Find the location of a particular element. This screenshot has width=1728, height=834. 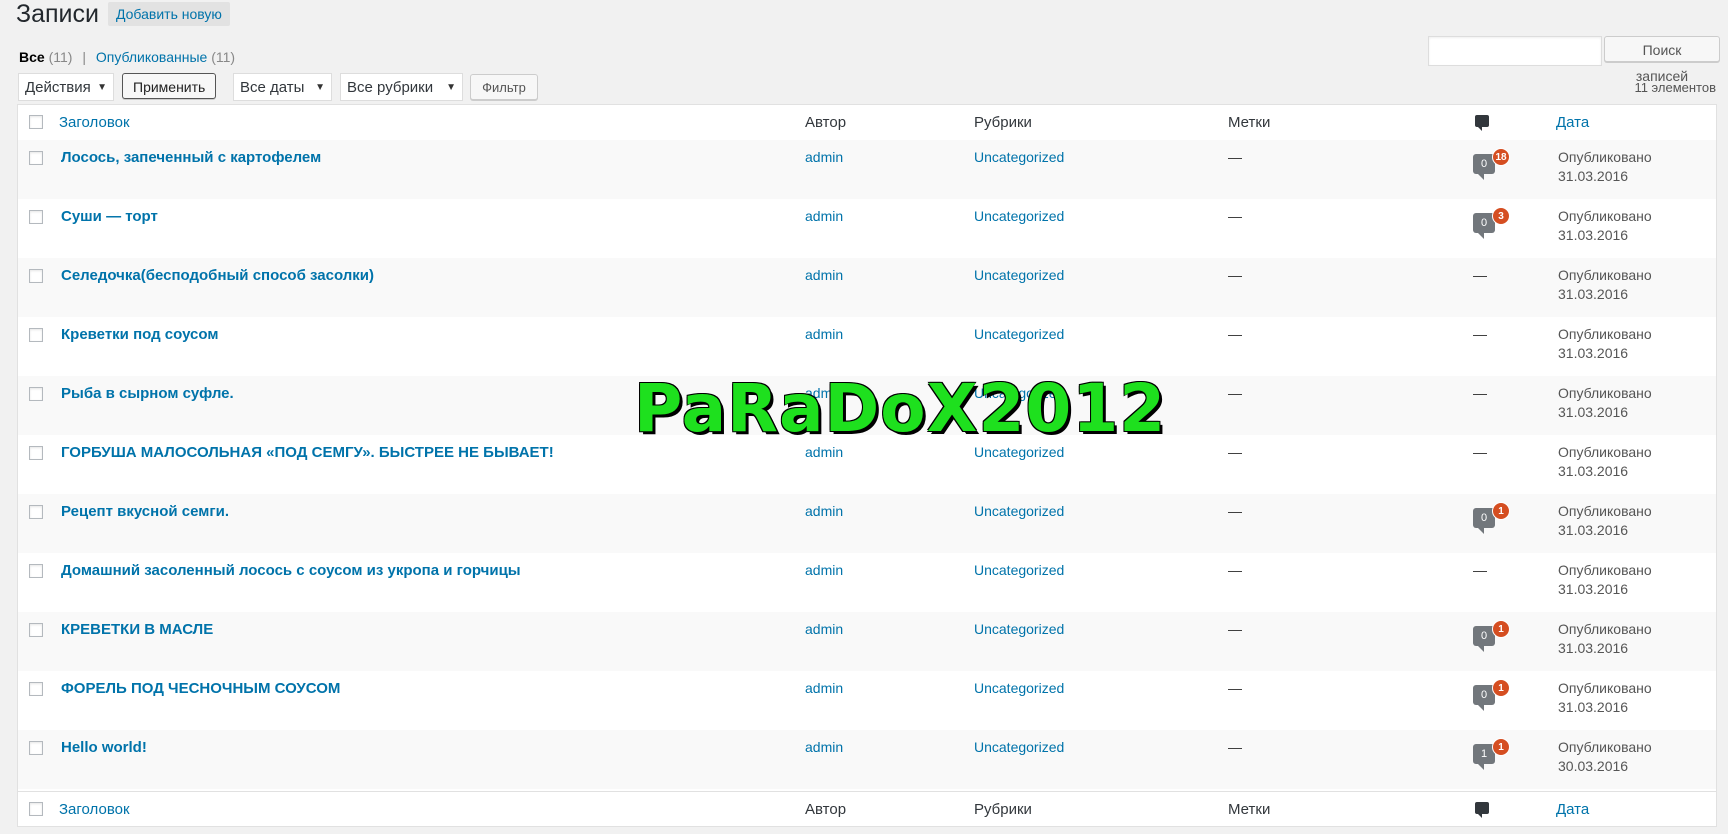

watermark-text: PaRaDoX2012 is located at coordinates (900, 408).